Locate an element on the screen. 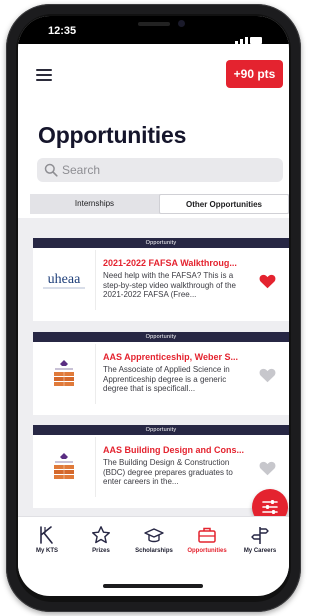 Image resolution: width=320 pixels, height=616 pixels. tab-label: Scholarships is located at coordinates (154, 551).